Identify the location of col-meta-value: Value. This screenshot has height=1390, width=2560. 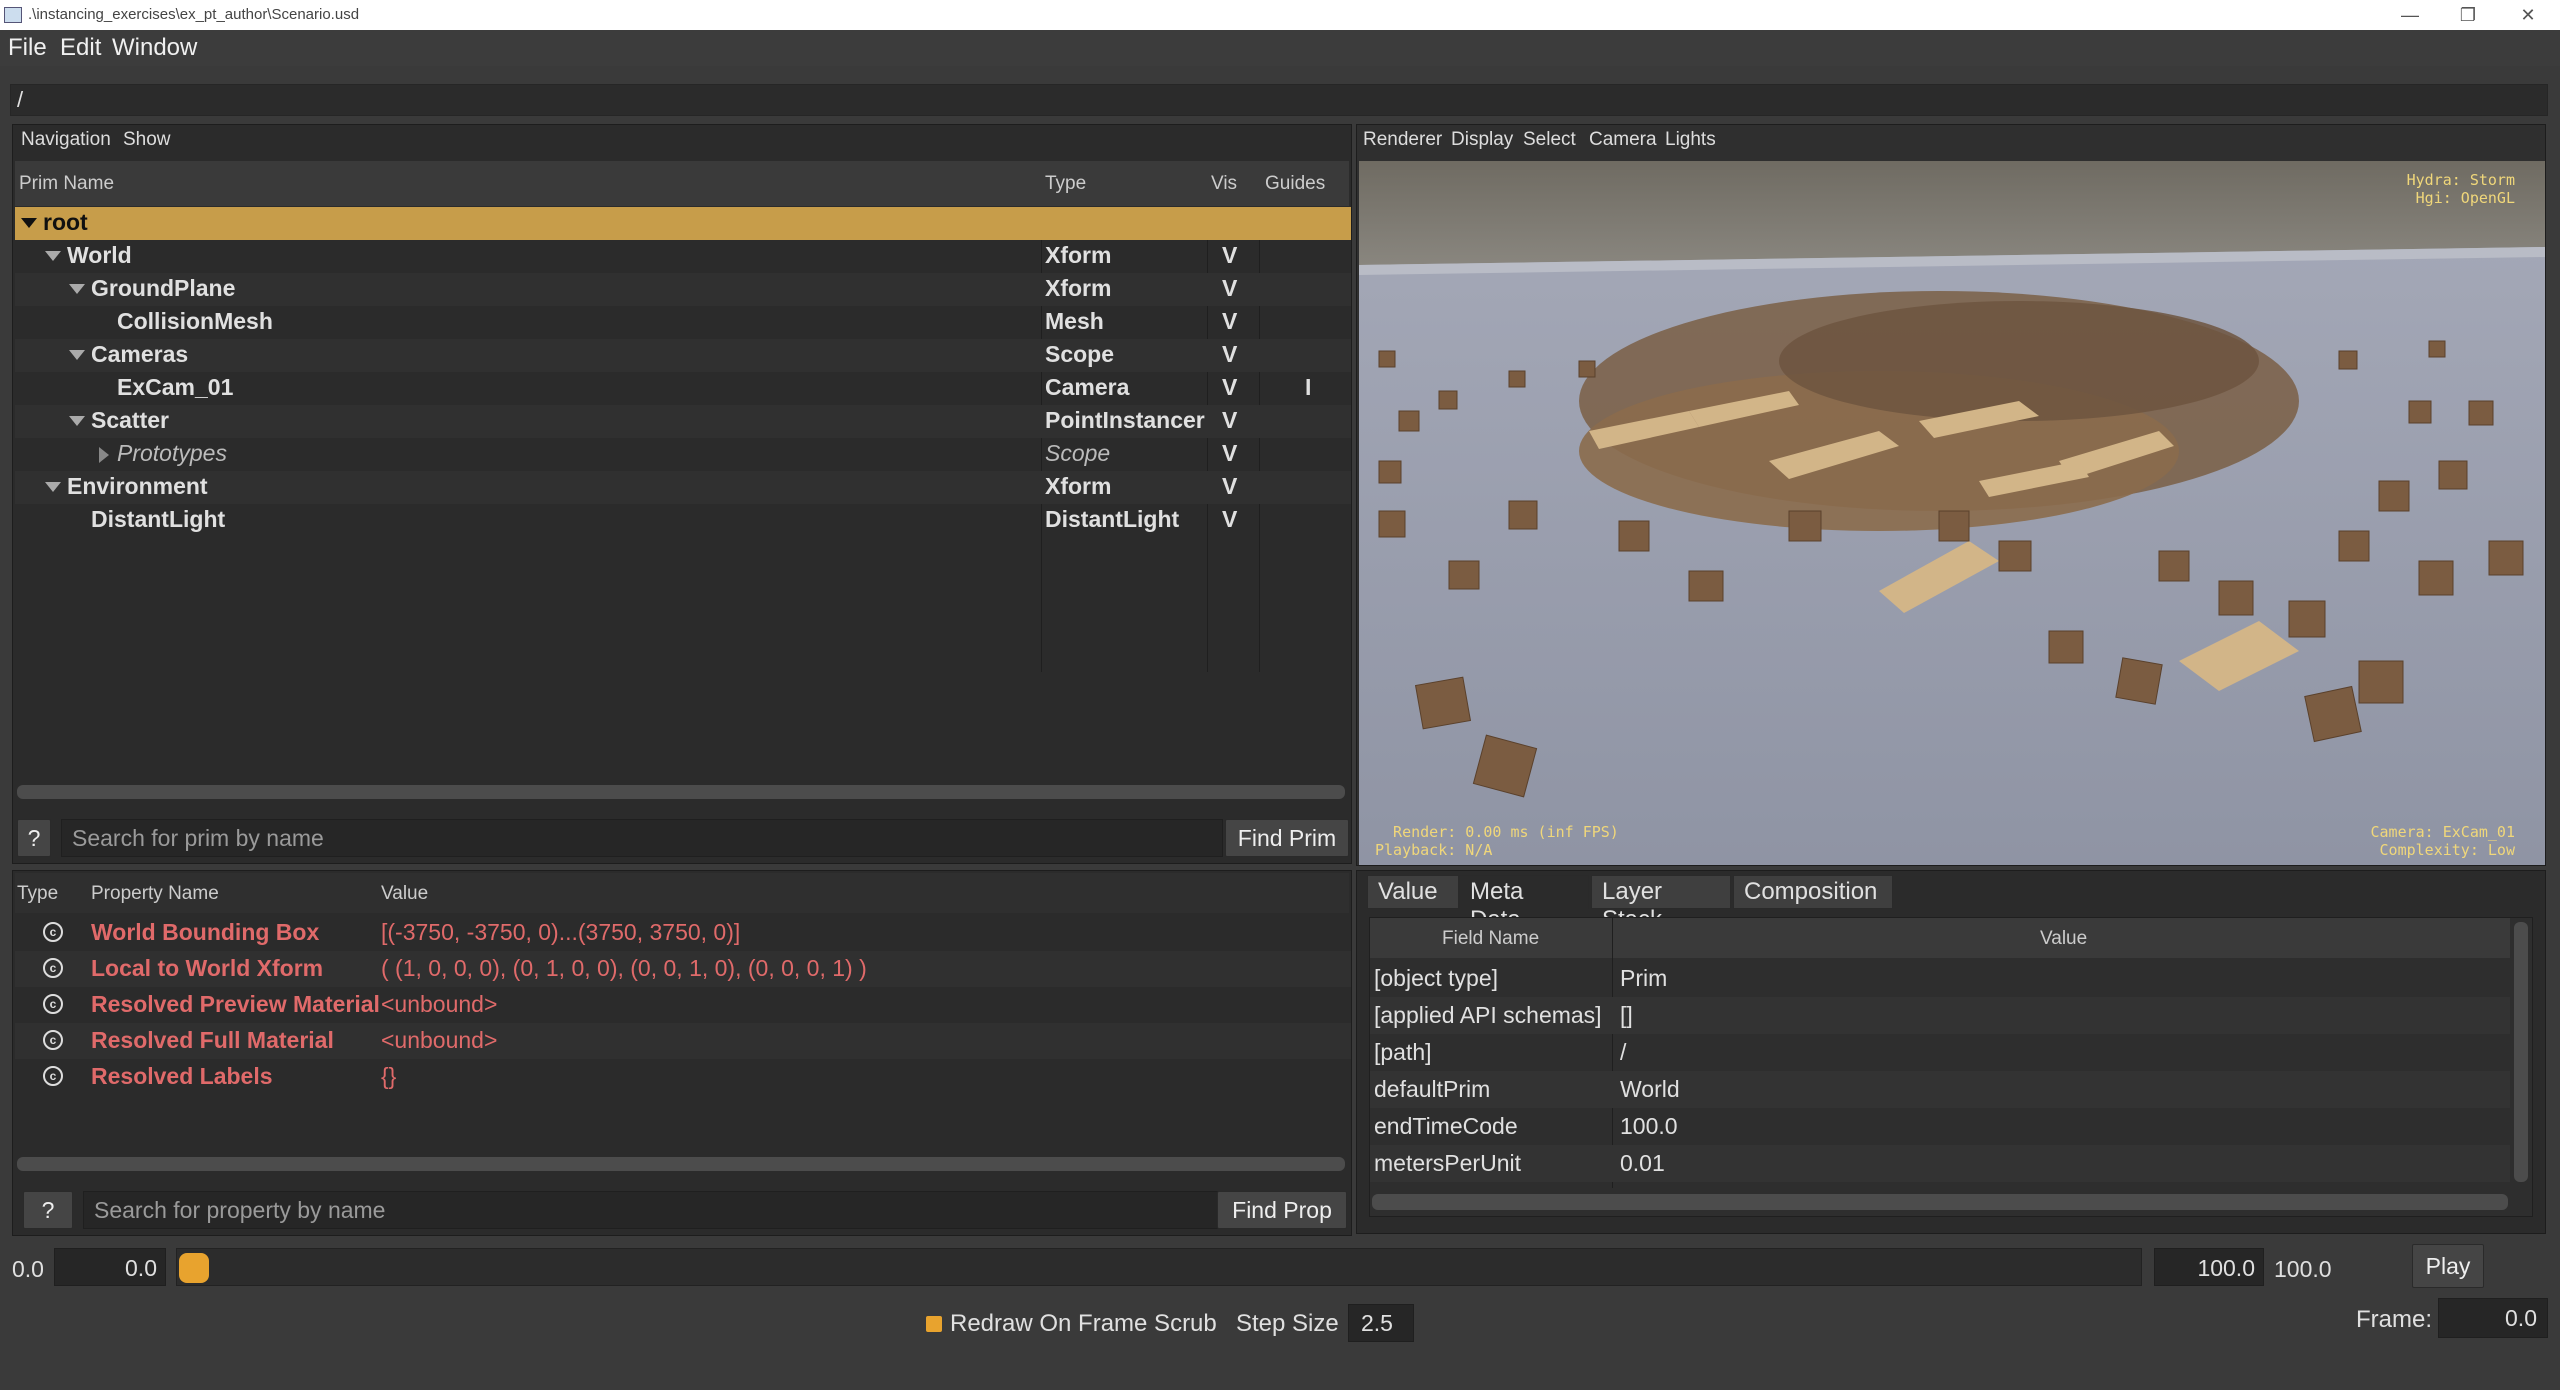
(2063, 939).